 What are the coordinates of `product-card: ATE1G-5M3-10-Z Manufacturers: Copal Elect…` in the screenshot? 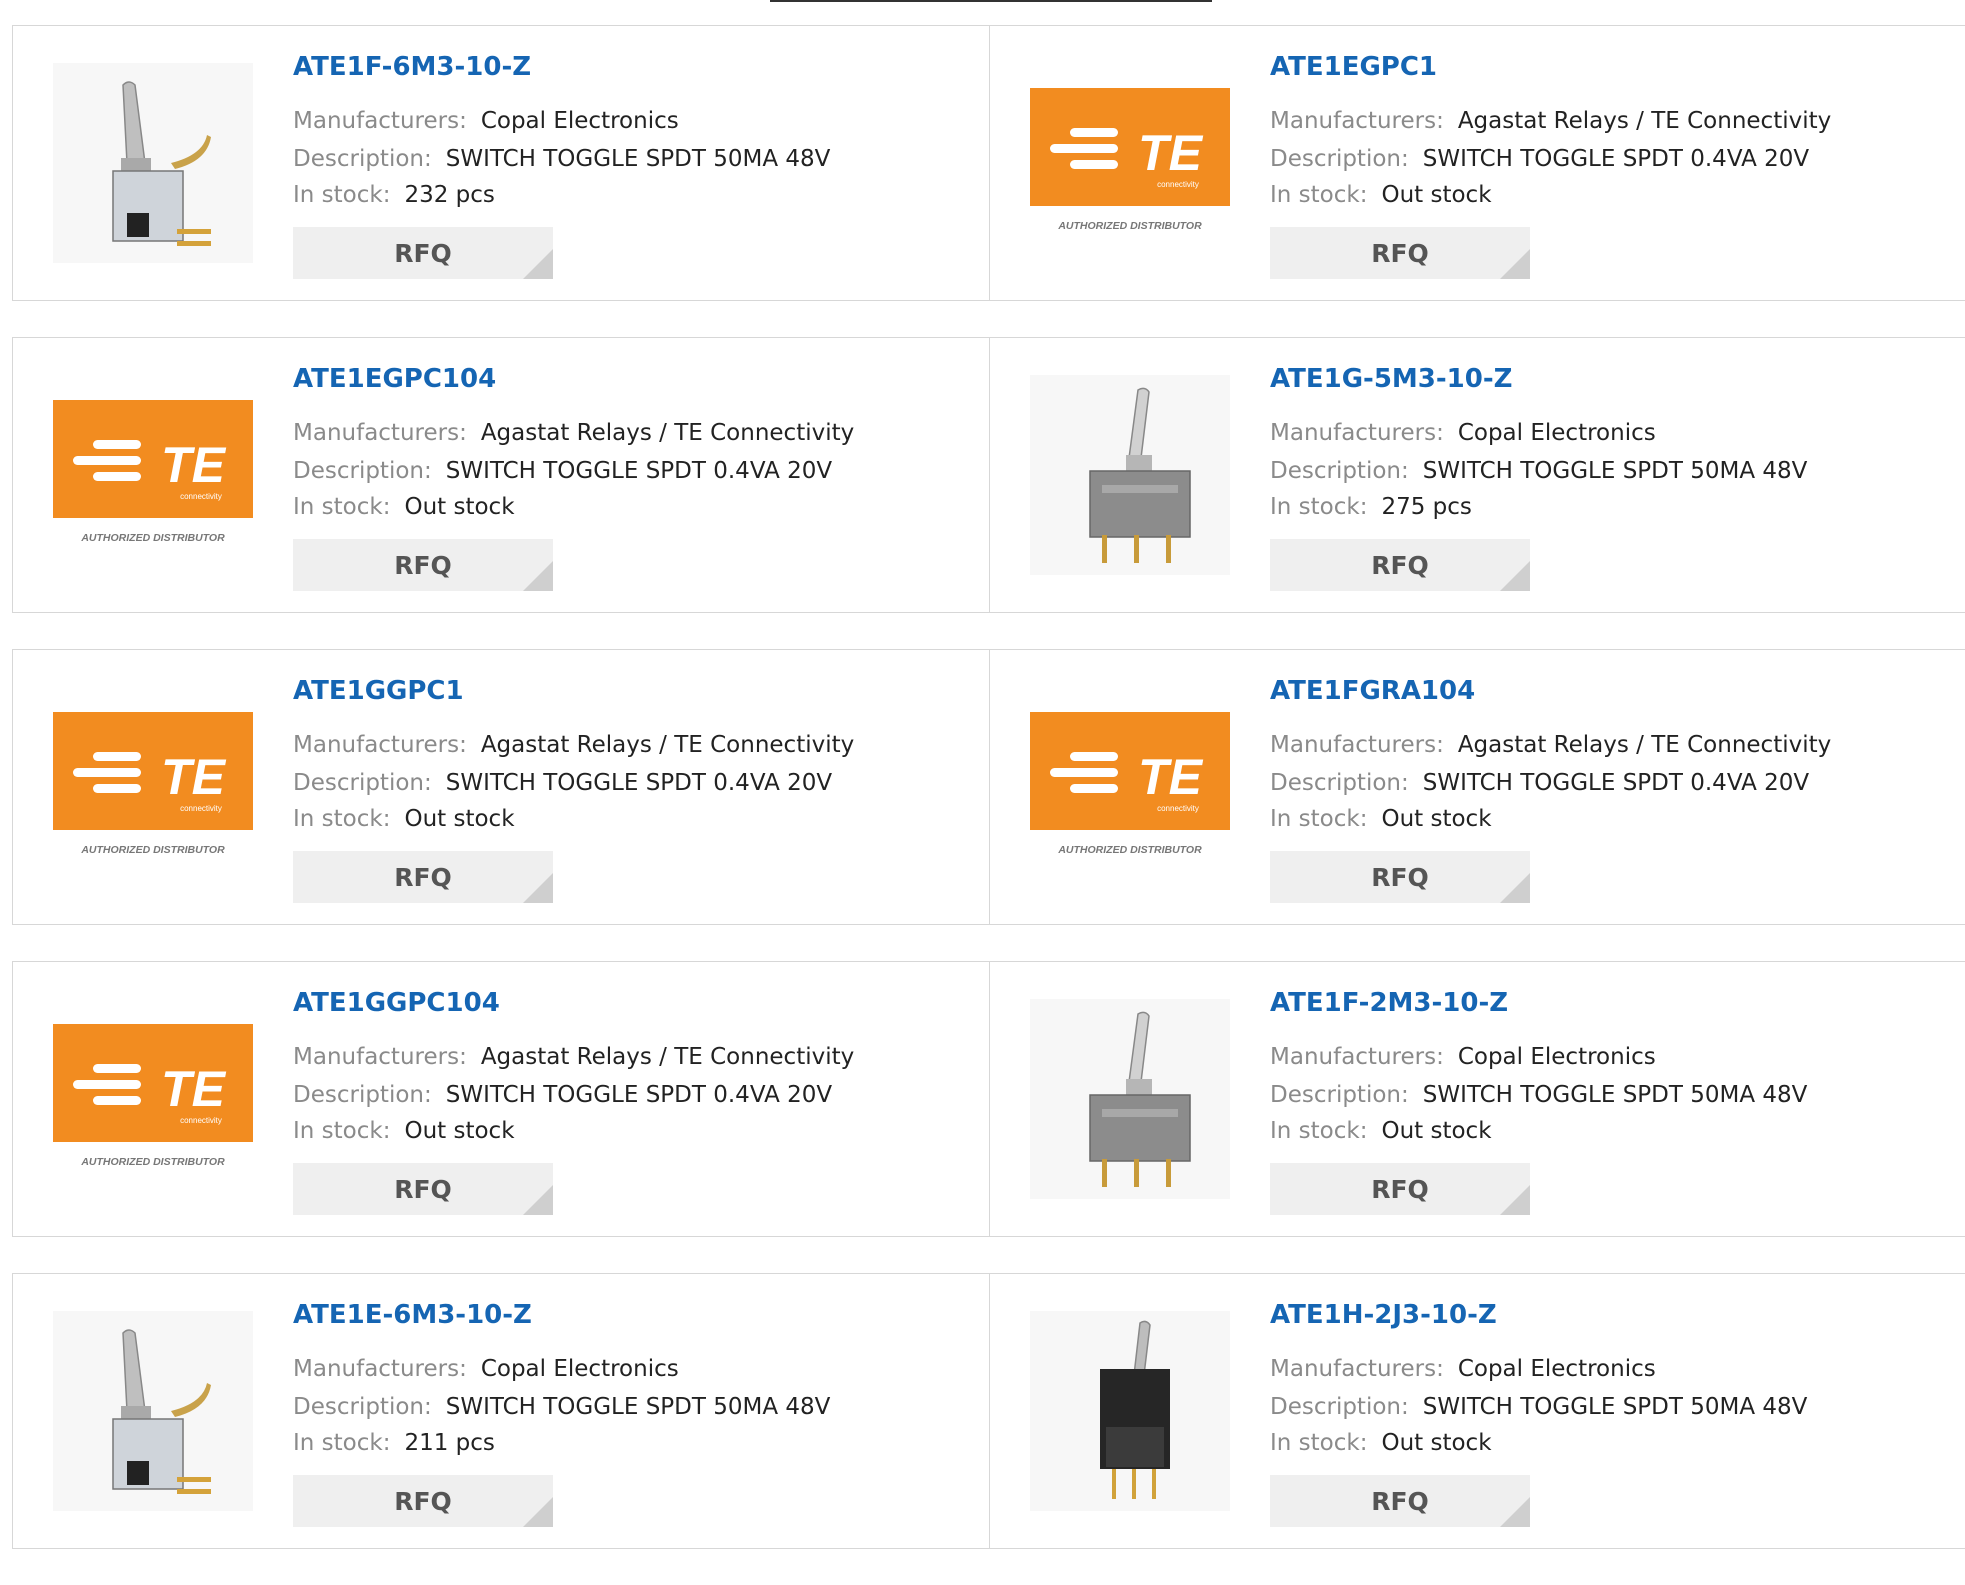 It's located at (1477, 475).